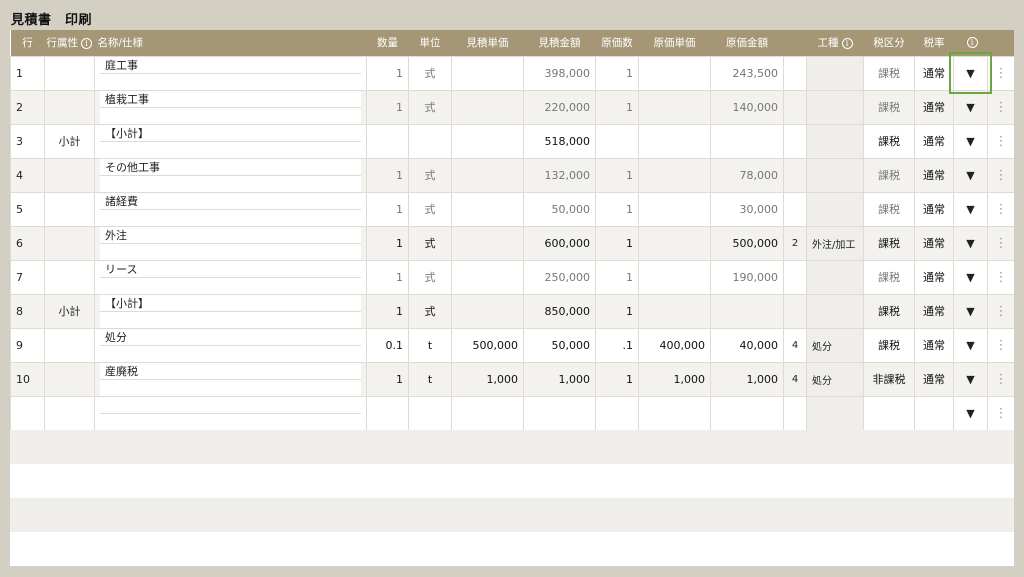 This screenshot has height=577, width=1024. Describe the element at coordinates (230, 73) in the screenshot. I see `row-name-cell: 庭工事` at that location.